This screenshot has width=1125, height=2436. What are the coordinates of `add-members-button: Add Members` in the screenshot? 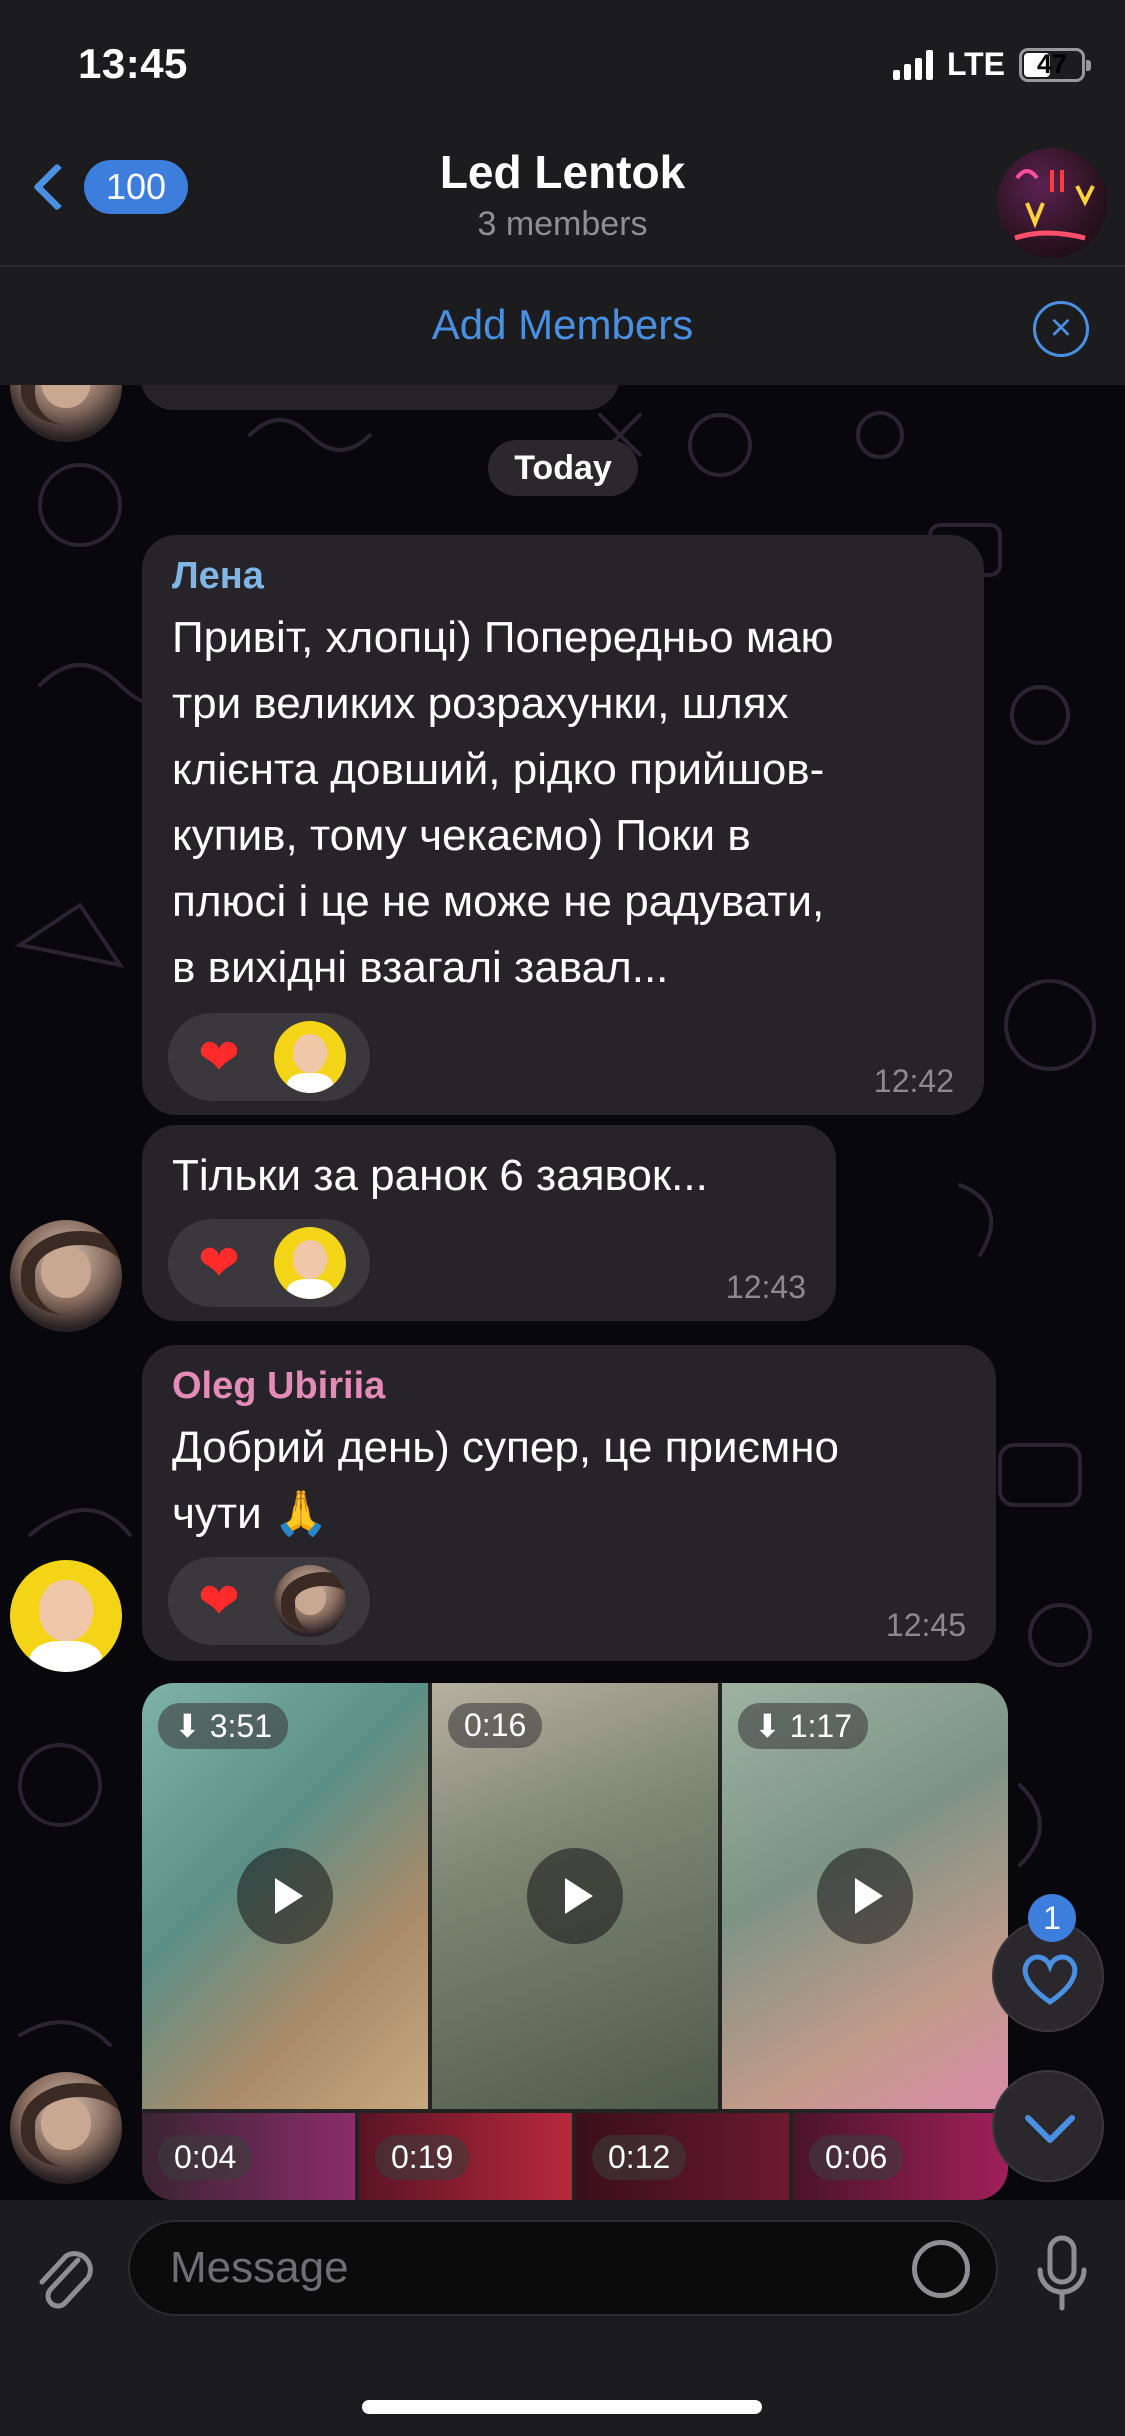 It's located at (562, 325).